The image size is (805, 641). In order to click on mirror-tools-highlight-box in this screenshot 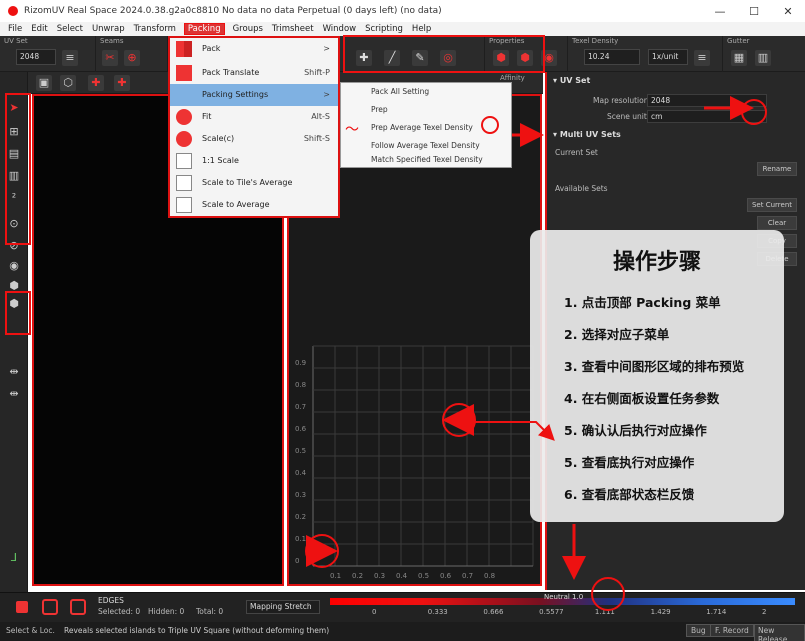, I will do `click(18, 313)`.